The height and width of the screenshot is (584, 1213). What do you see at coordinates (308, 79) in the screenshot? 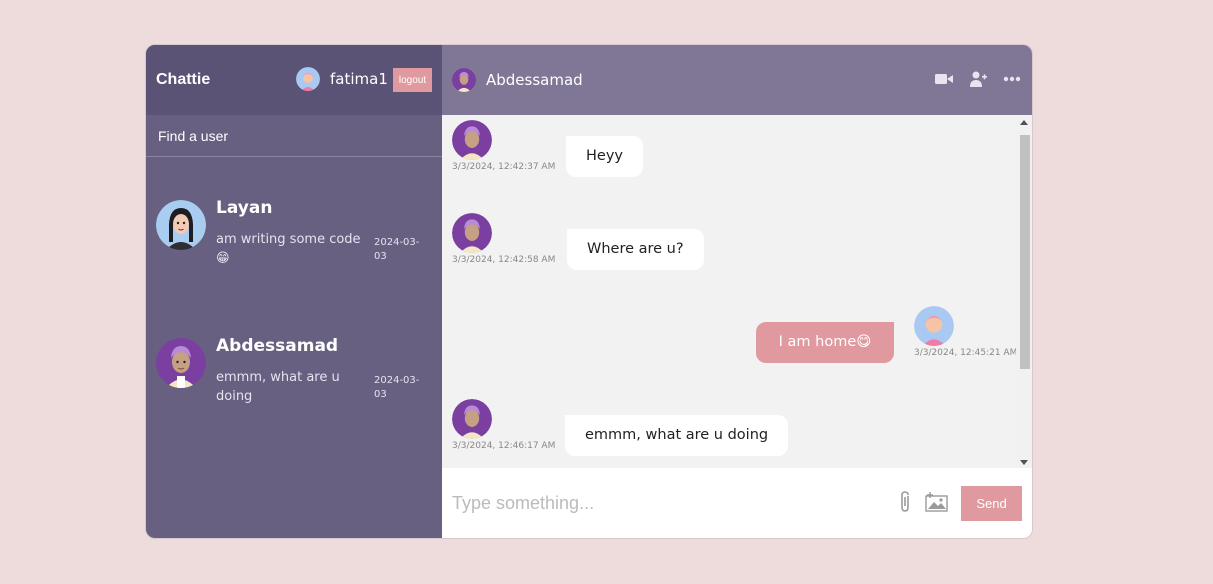
I see `current-user-avatar` at bounding box center [308, 79].